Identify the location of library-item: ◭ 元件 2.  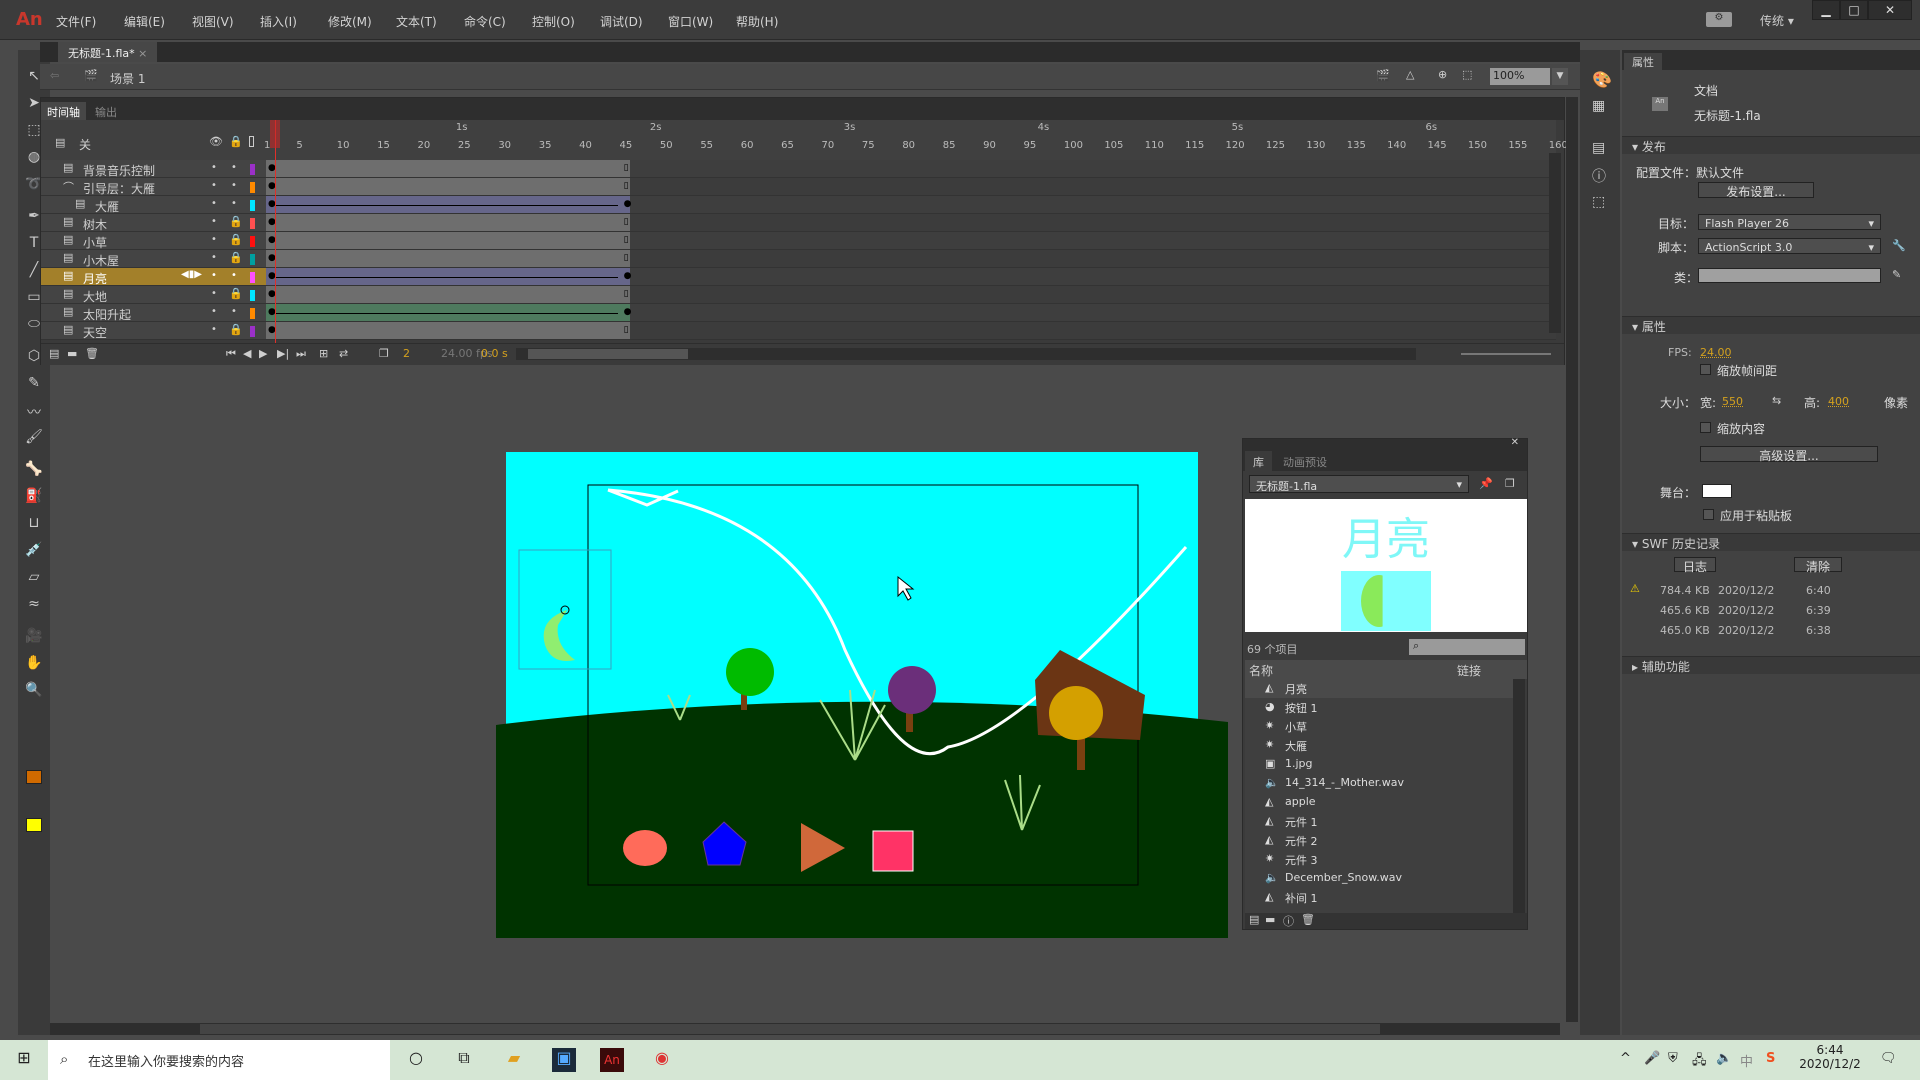
(1379, 840).